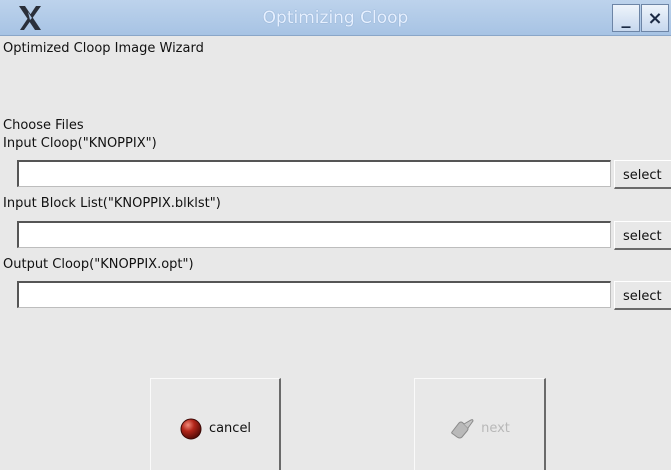  I want to click on output-cloop-label: Output Cloop("KNOPPIX.opt"), so click(98, 264).